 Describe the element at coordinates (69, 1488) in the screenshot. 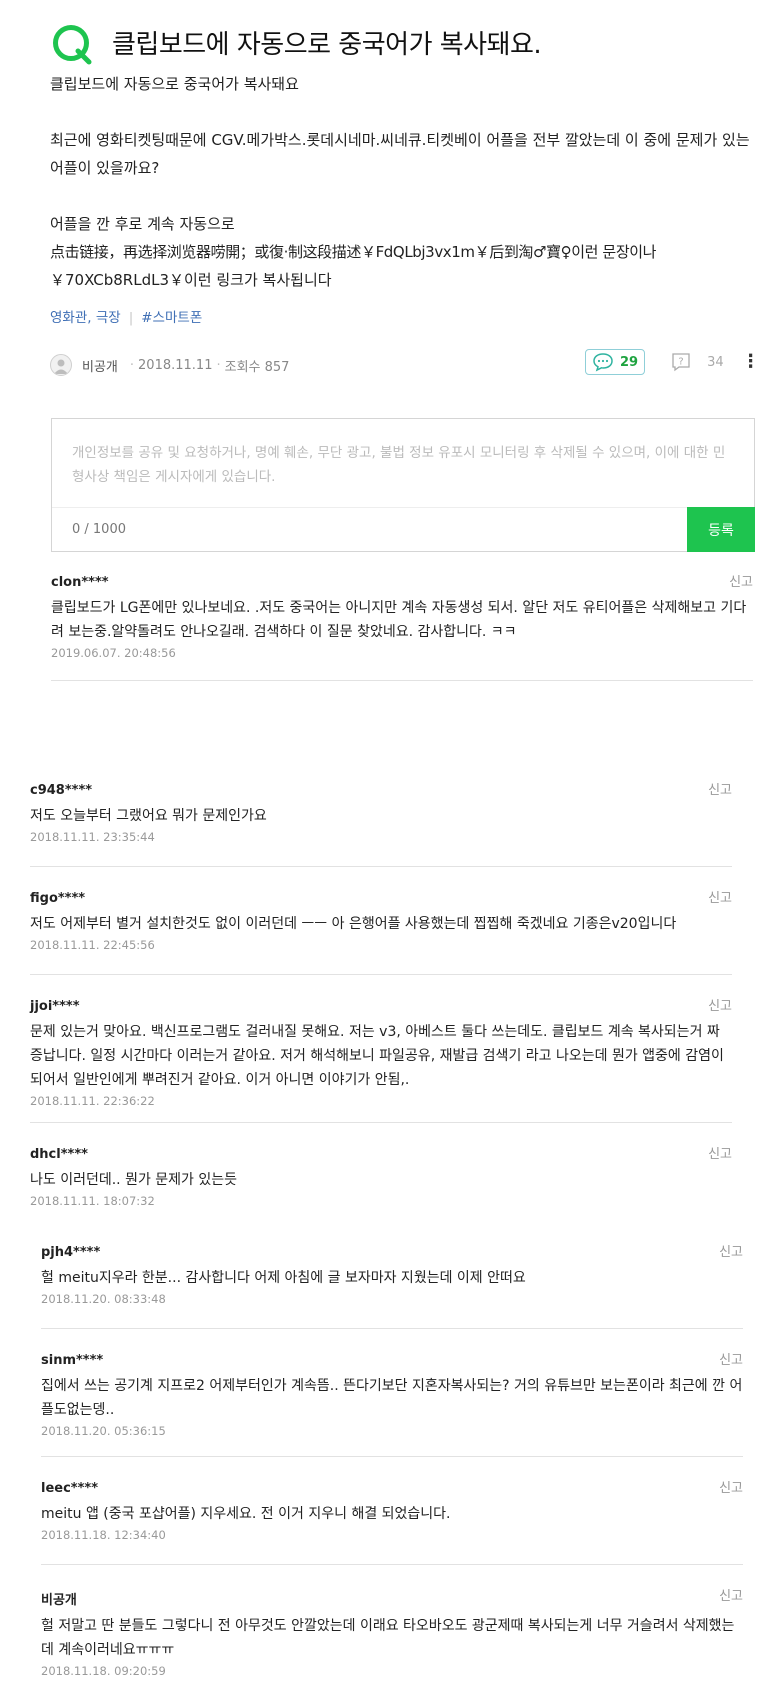

I see `comment-author: leec****` at that location.